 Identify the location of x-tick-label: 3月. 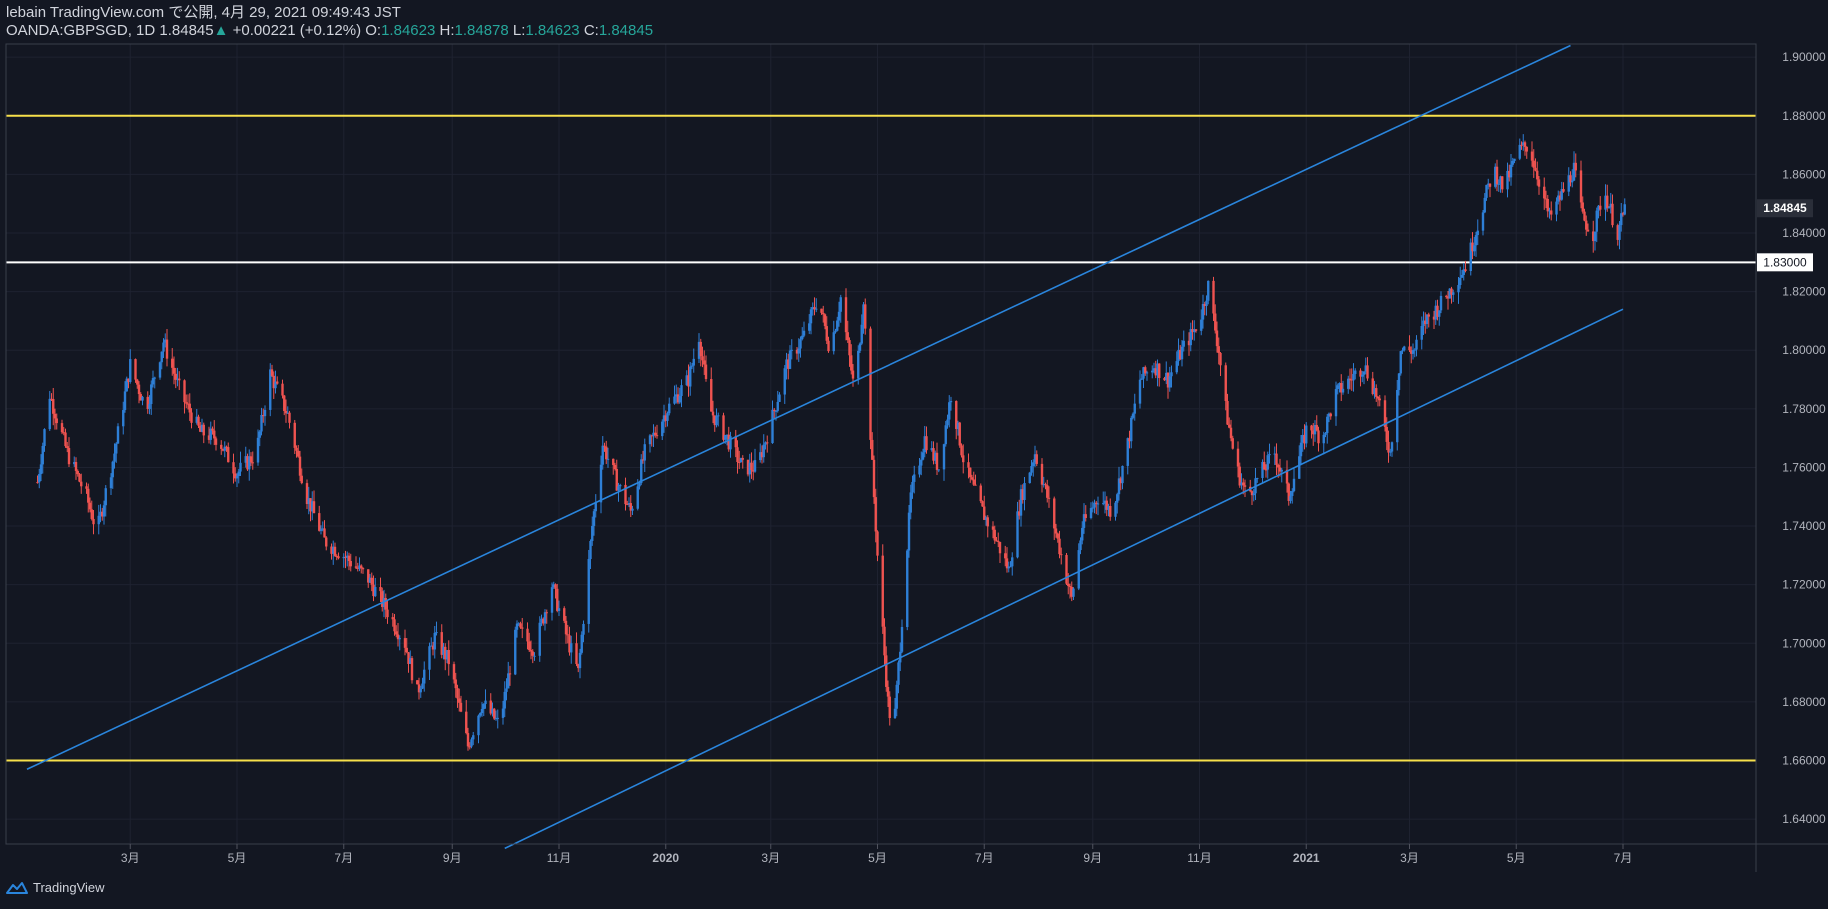
(770, 858).